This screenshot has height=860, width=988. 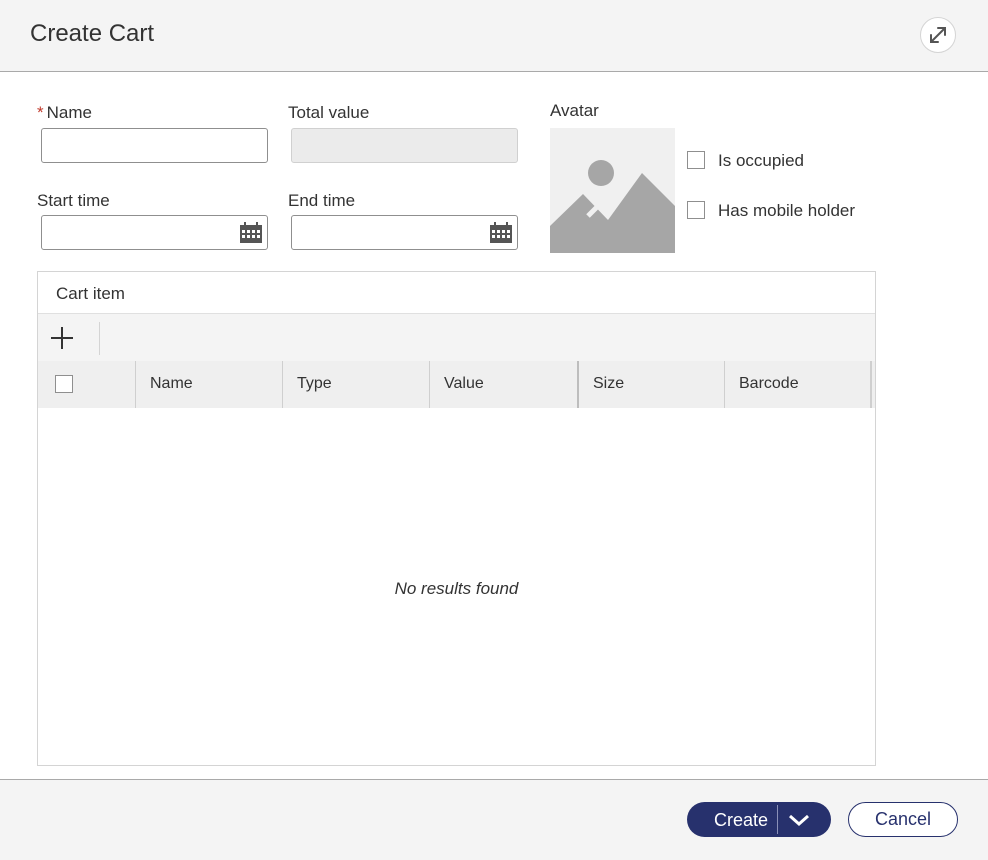 What do you see at coordinates (503, 384) in the screenshot?
I see `column-header-value: Value` at bounding box center [503, 384].